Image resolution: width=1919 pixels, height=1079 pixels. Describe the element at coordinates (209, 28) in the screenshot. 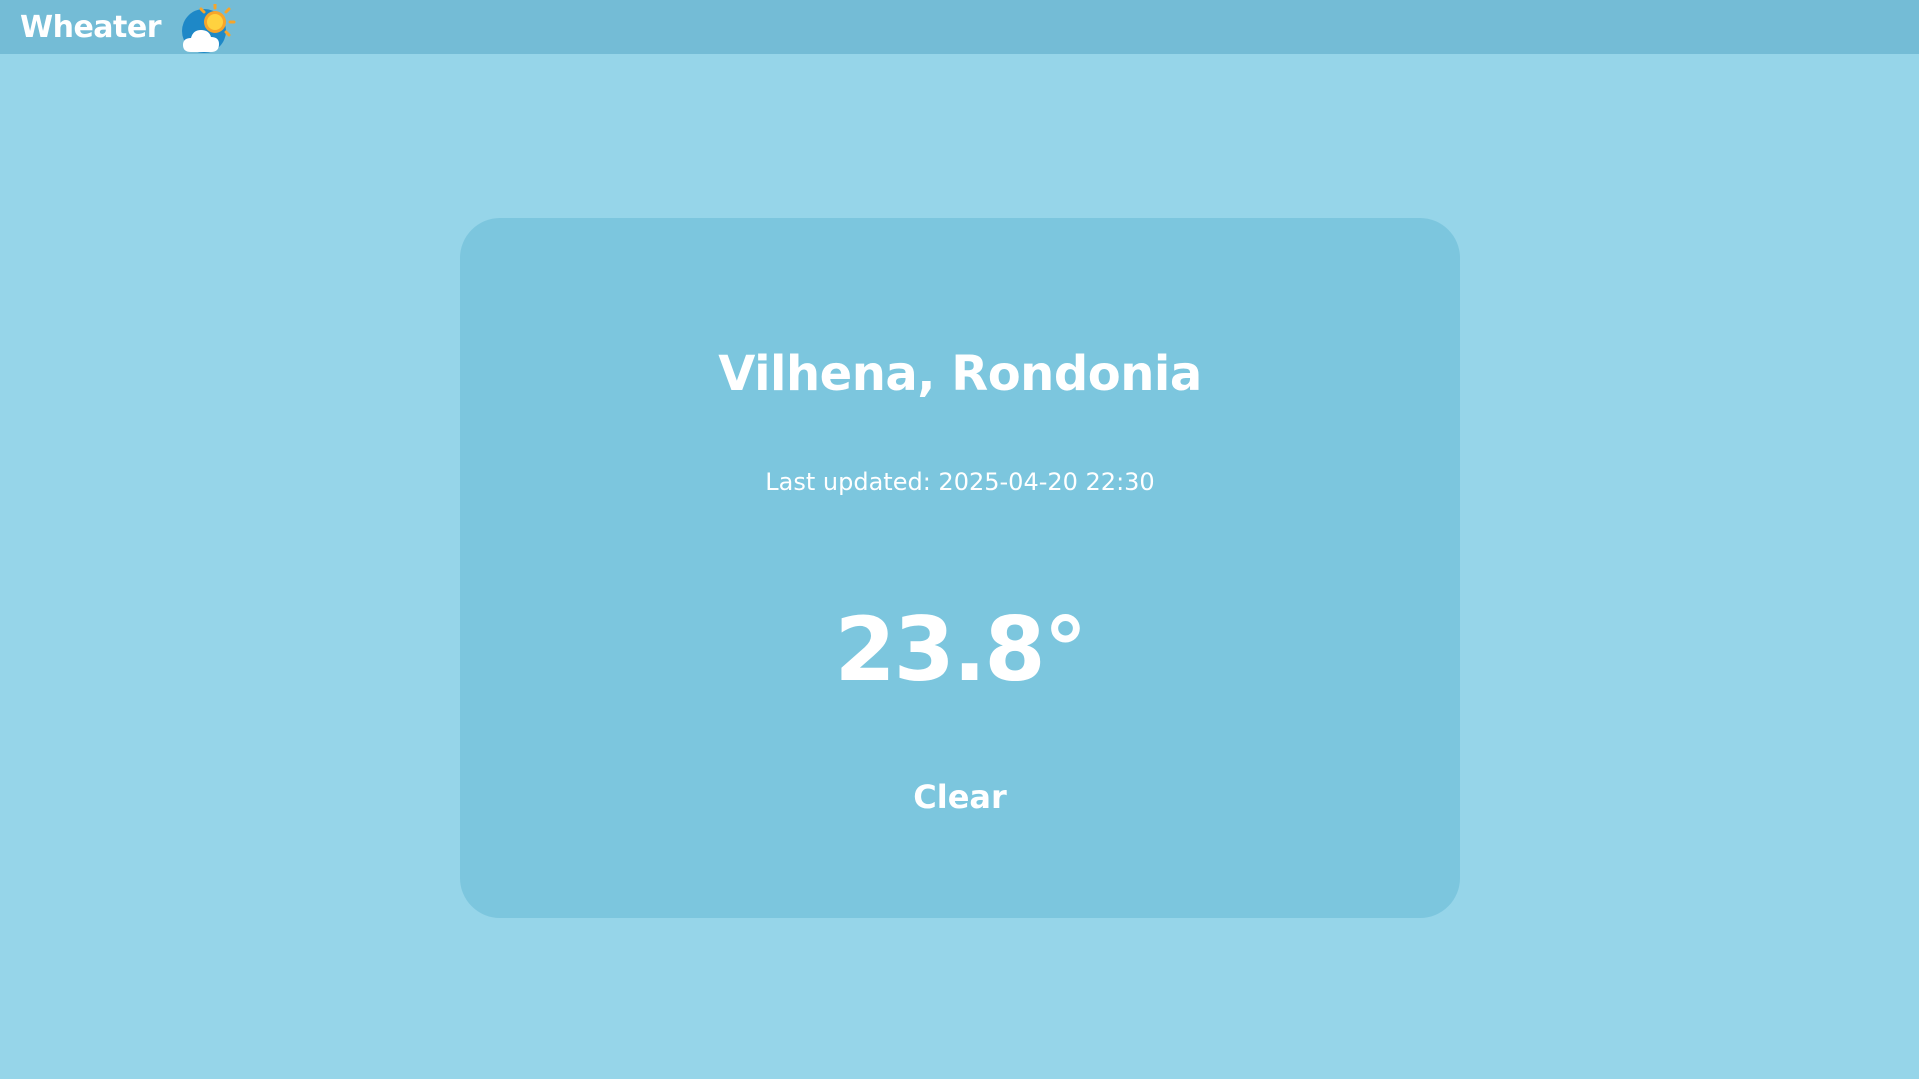

I see `partly-cloudy-icon` at that location.